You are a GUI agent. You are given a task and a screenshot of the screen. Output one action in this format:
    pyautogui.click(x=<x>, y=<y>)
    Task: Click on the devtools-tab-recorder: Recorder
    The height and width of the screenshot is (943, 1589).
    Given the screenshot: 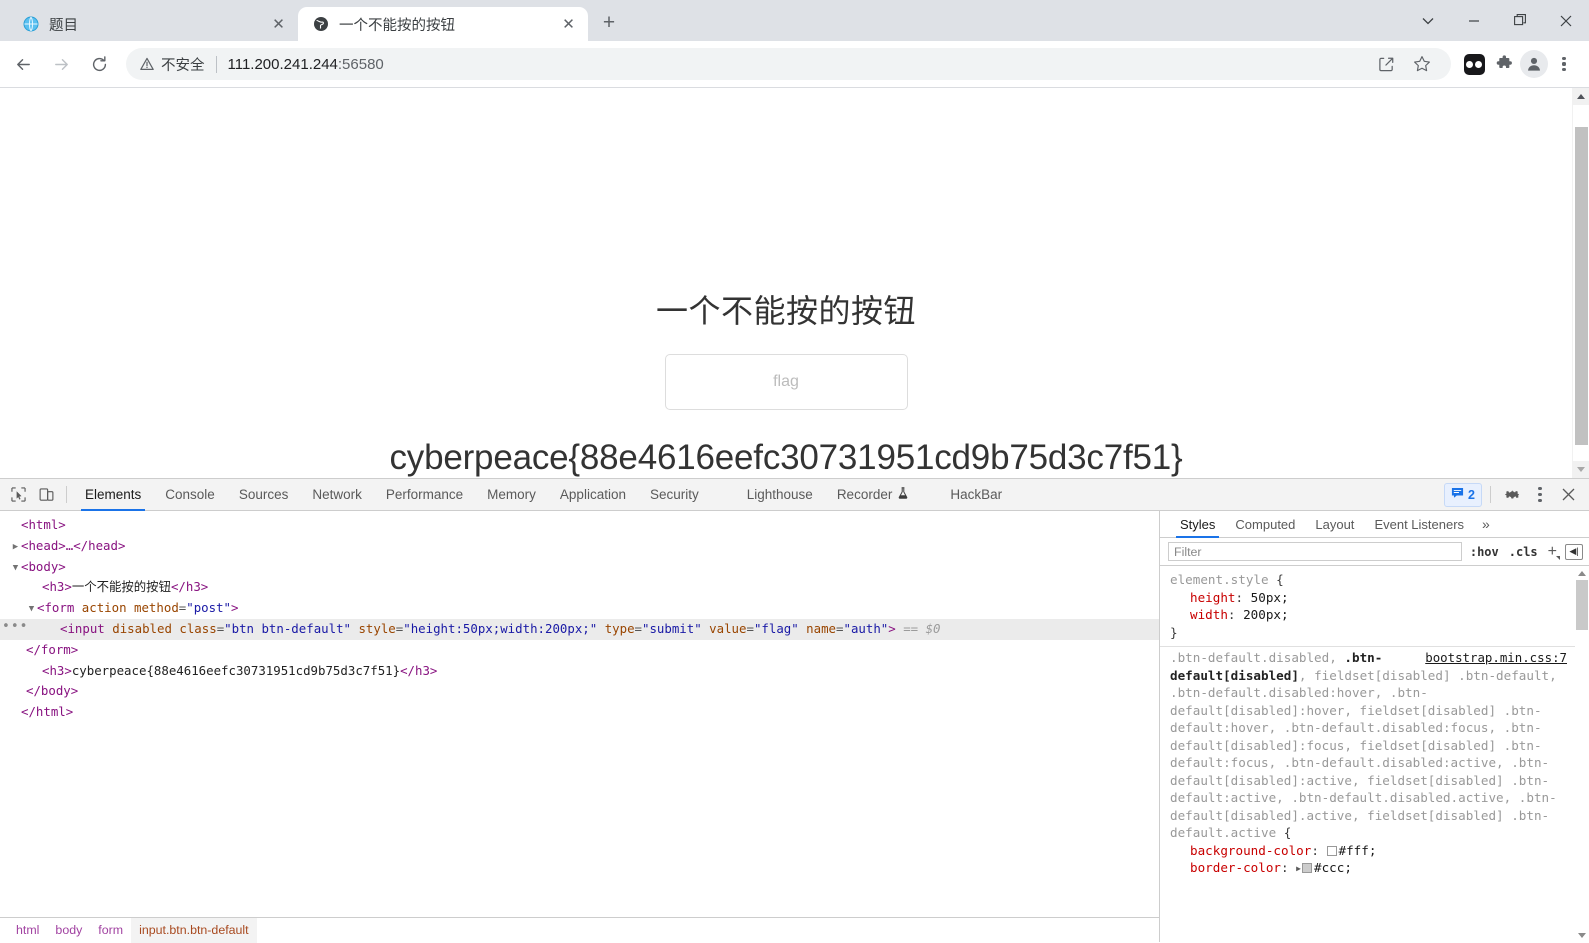 What is the action you would take?
    pyautogui.click(x=873, y=495)
    